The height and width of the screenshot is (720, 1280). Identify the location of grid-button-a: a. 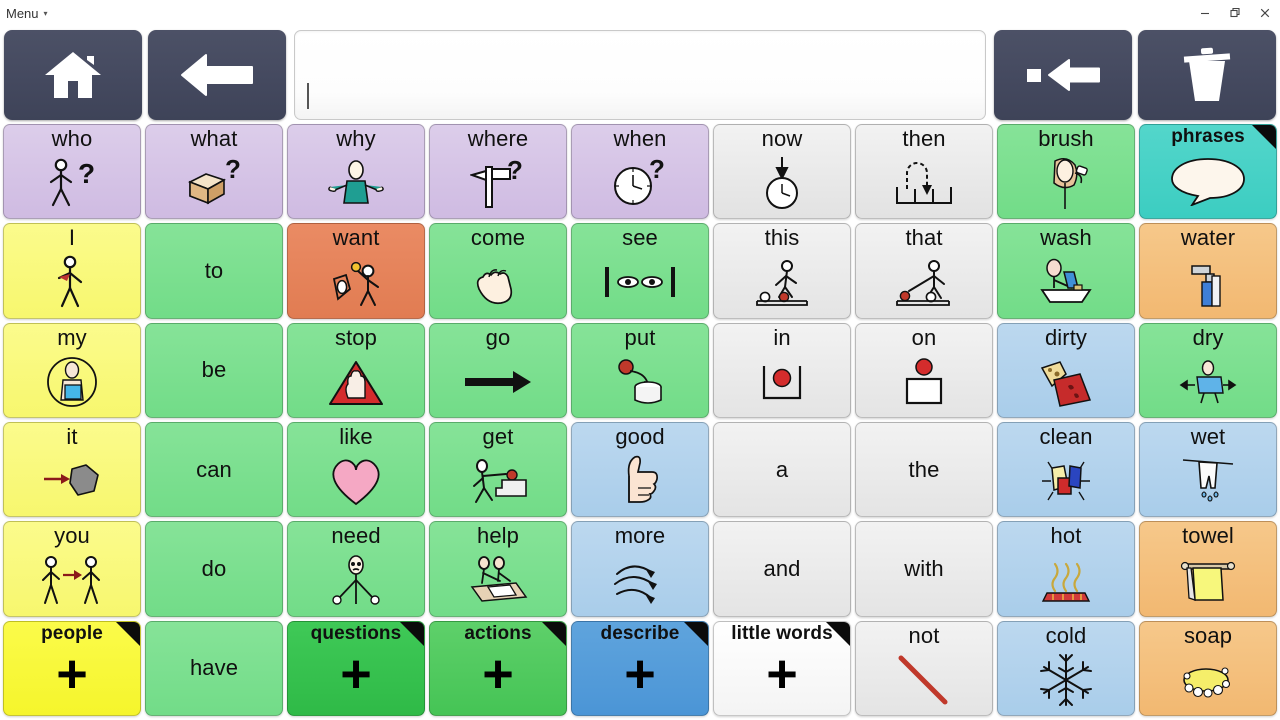
(782, 470).